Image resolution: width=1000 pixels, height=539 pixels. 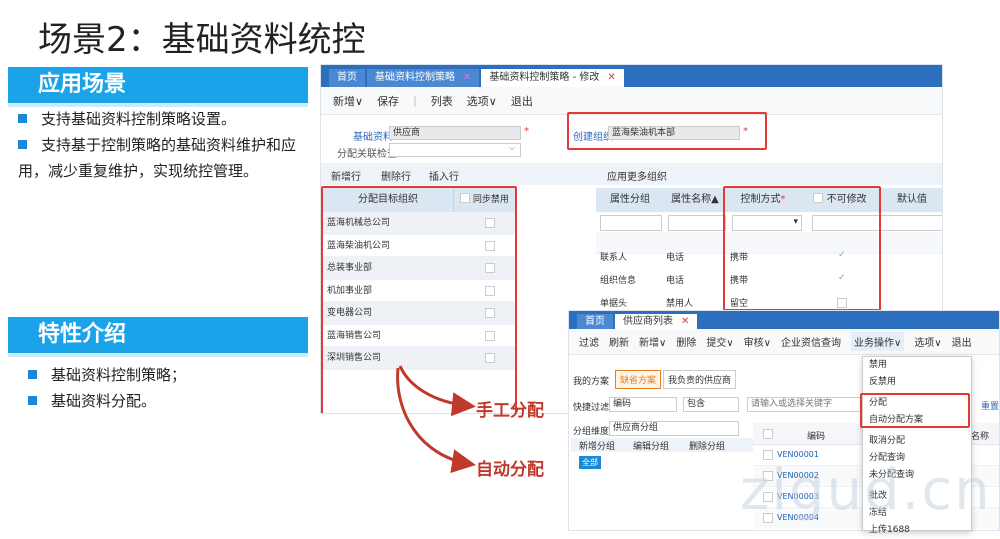 I want to click on group-dim-label: 分组维度, so click(x=591, y=432).